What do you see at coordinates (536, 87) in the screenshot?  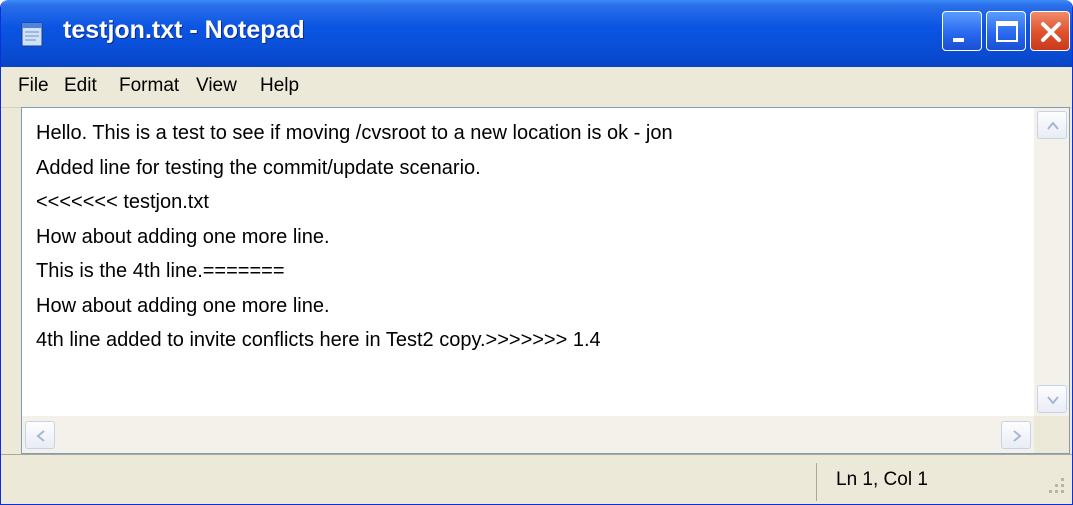 I see `menu-bar: File Edit Format View Help` at bounding box center [536, 87].